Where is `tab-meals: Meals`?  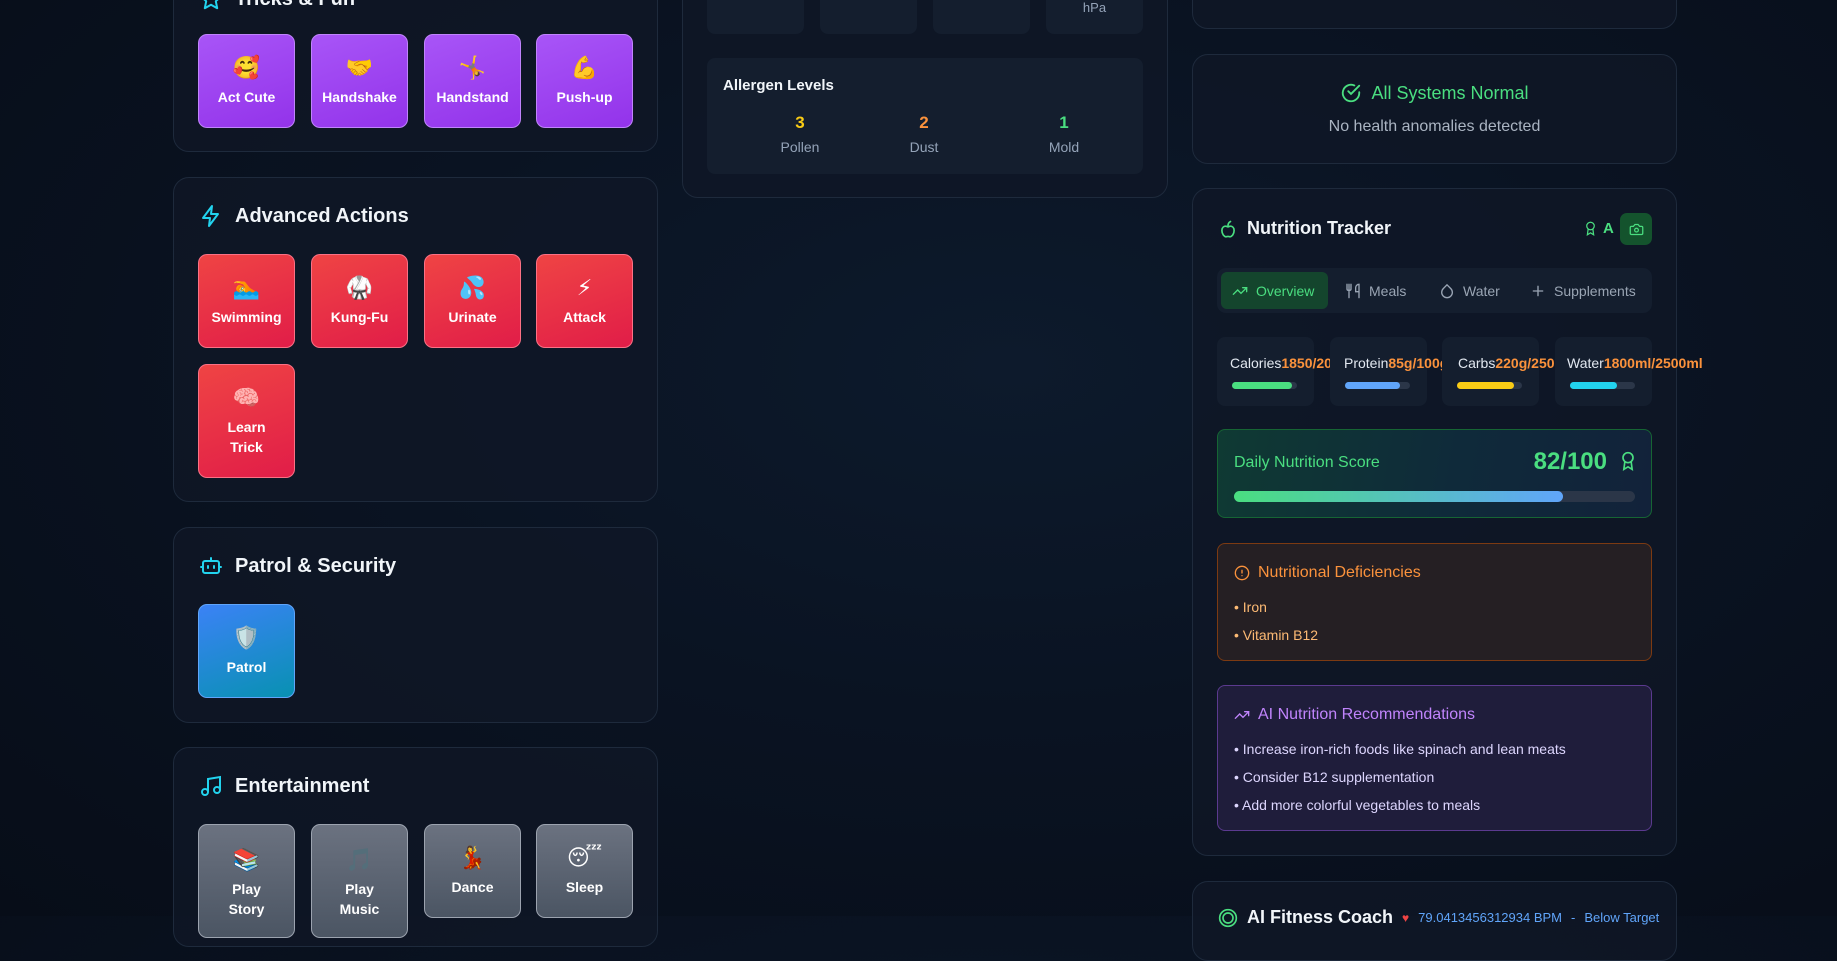
tab-meals: Meals is located at coordinates (1375, 290).